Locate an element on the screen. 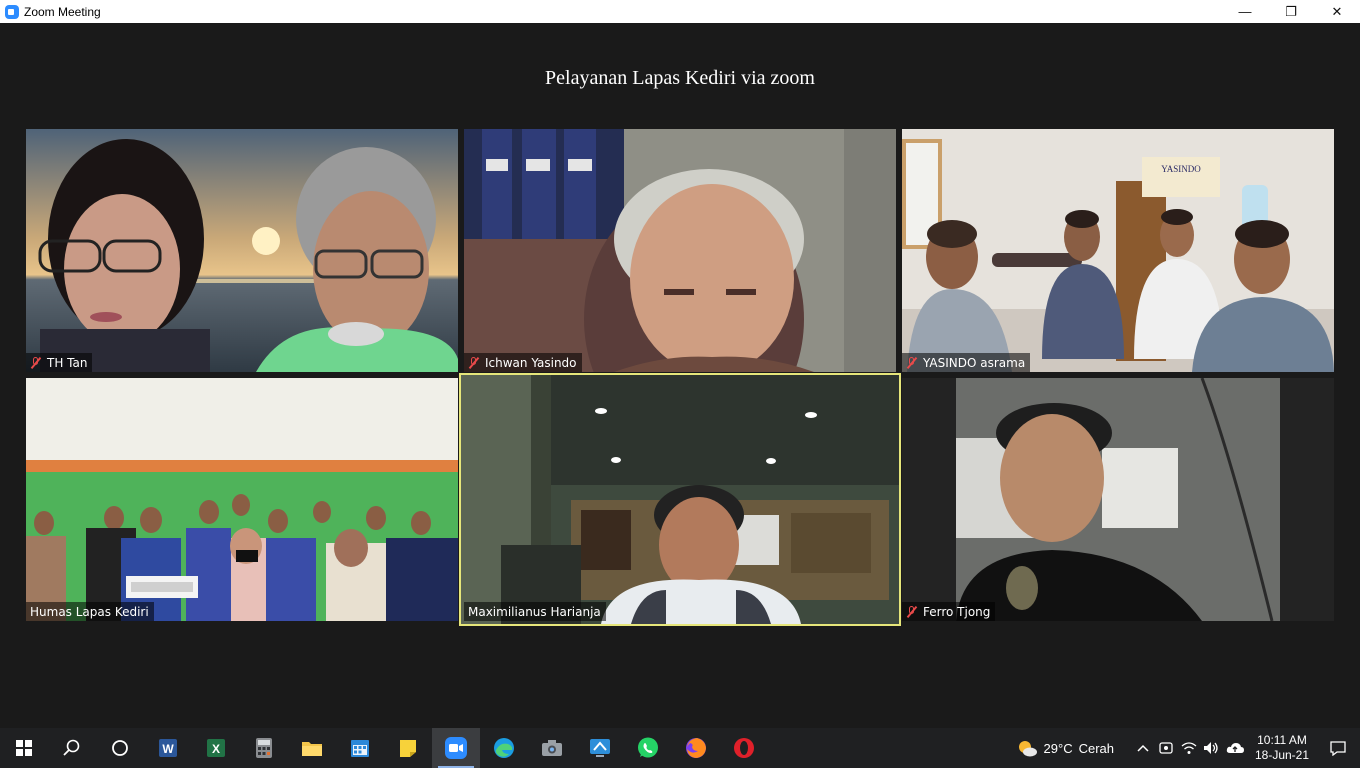 This screenshot has height=768, width=1360. taskbar-app-zoom is located at coordinates (456, 748).